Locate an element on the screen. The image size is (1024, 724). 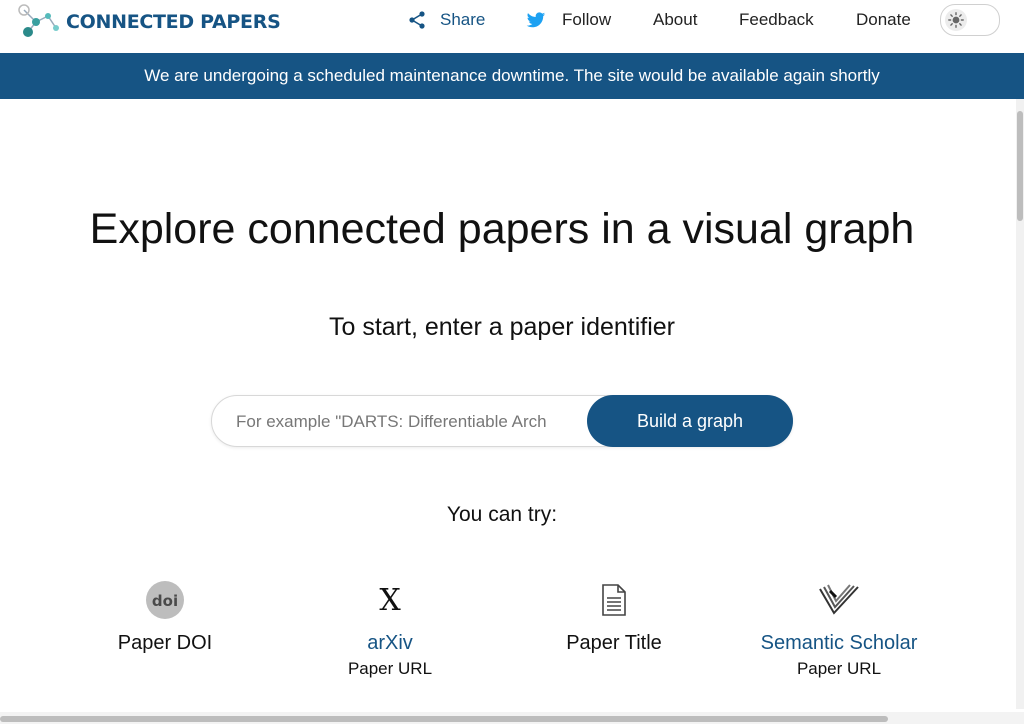
nav-donate: Donate is located at coordinates (883, 20).